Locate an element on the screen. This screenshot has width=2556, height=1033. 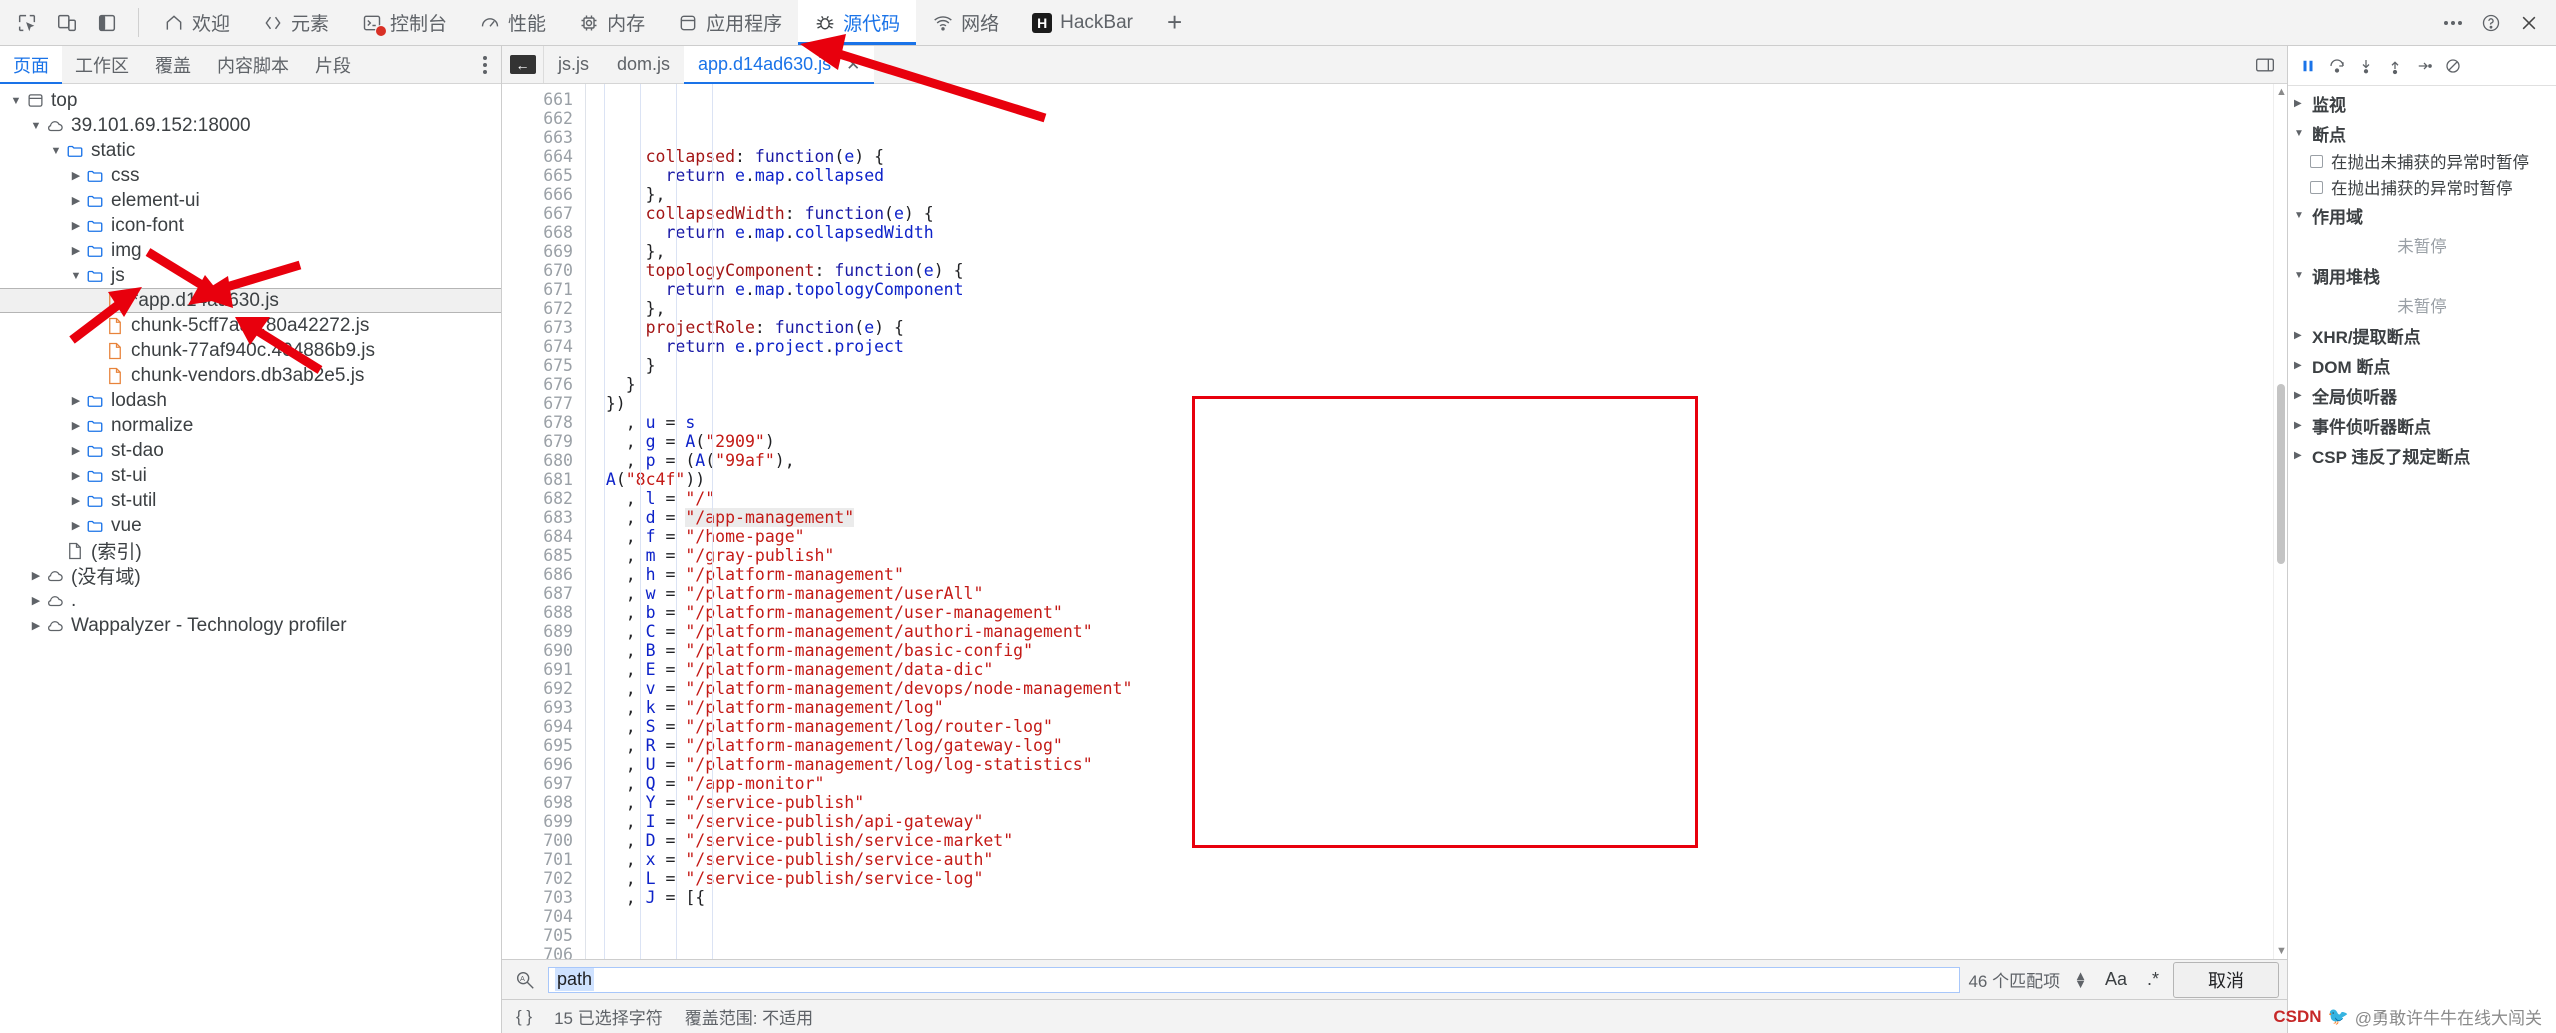
code-line: , J = [{ is located at coordinates (1436, 897).